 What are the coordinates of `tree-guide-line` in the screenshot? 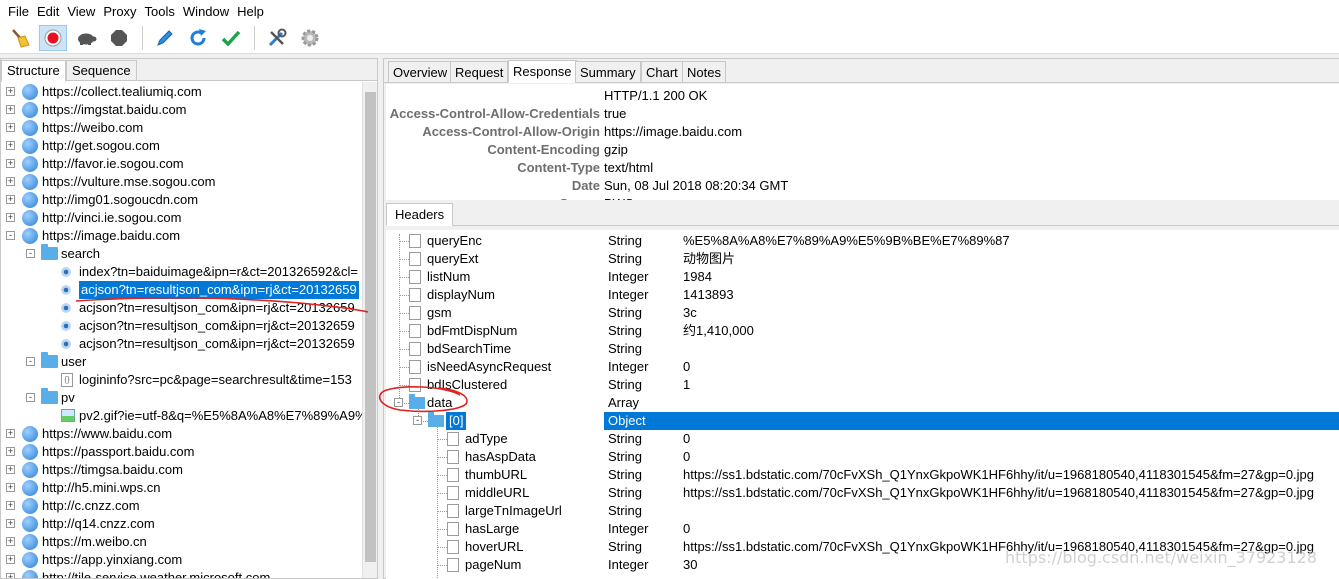 It's located at (404, 241).